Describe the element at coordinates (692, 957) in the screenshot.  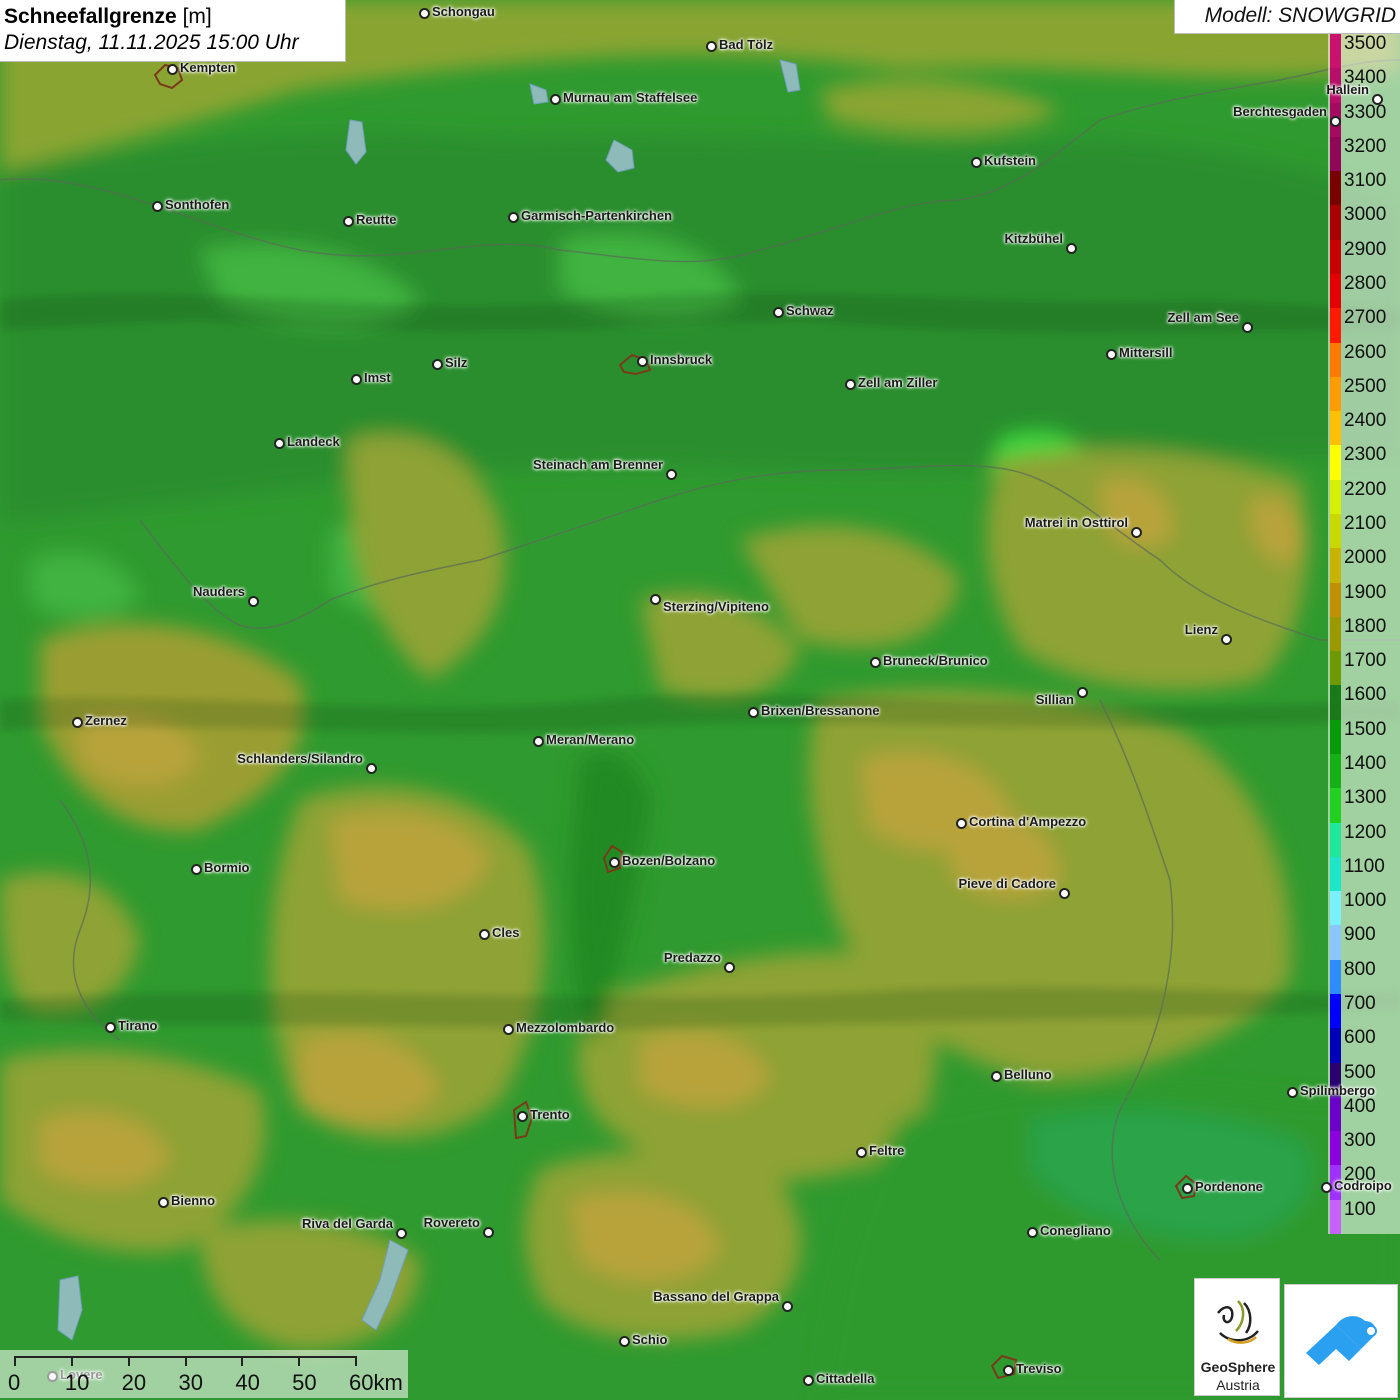
I see `city-label: Predazzo` at that location.